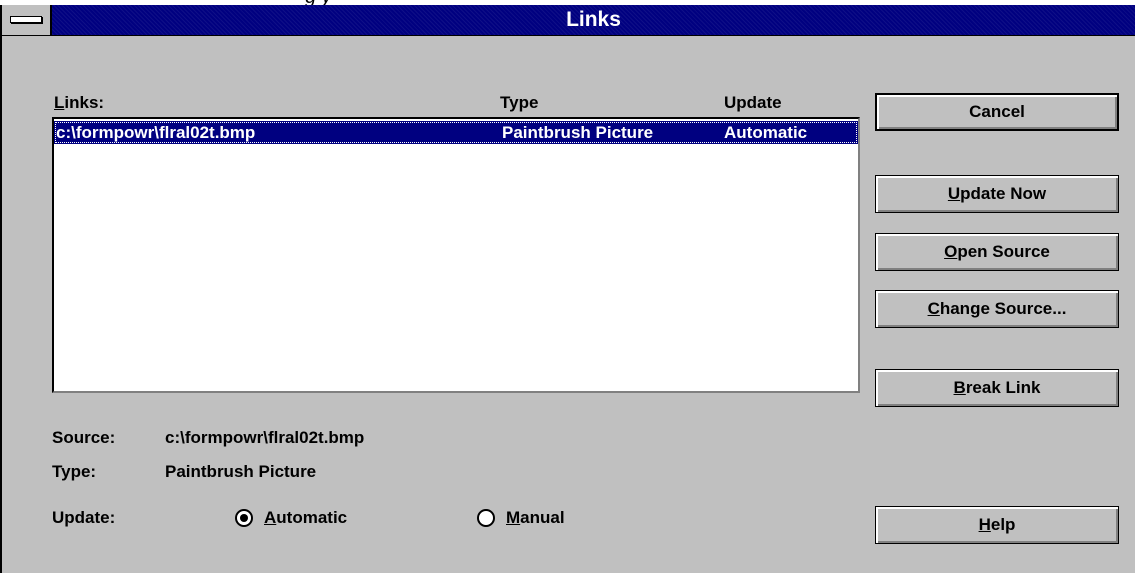 The width and height of the screenshot is (1135, 573). Describe the element at coordinates (766, 132) in the screenshot. I see `link-update-cell: Automatic` at that location.